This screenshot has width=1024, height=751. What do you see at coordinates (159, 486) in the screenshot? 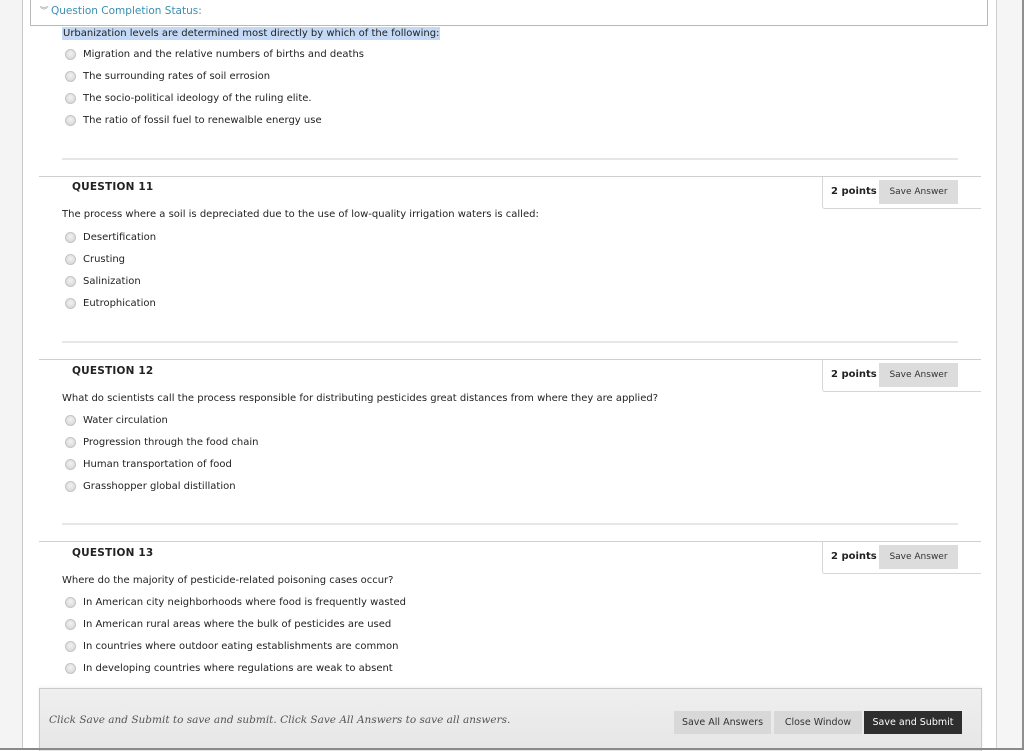
I see `option-label: Grasshopper global distillation` at bounding box center [159, 486].